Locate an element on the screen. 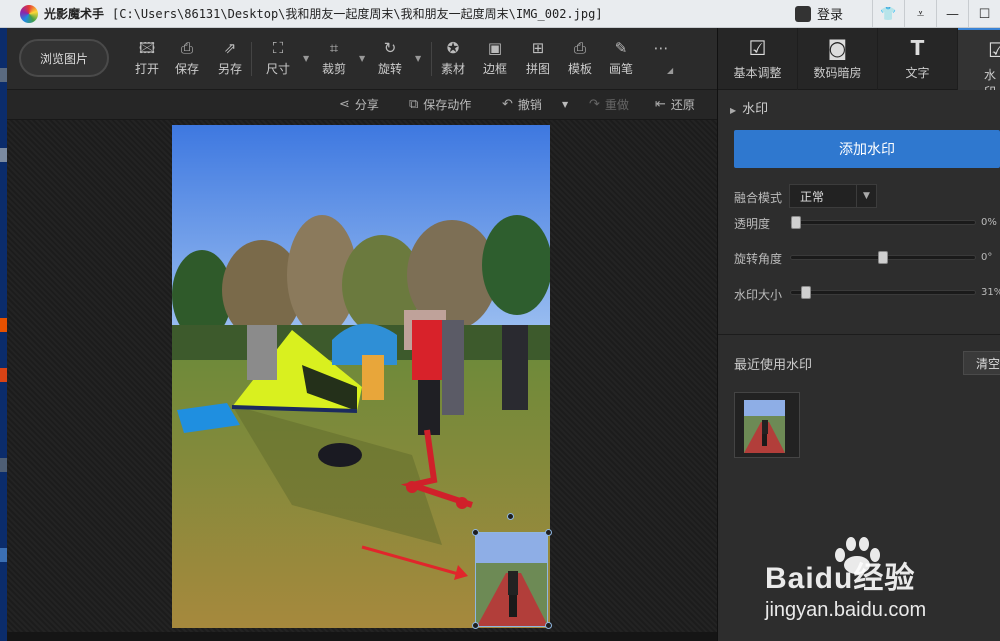  text-icon: T is located at coordinates (917, 48).